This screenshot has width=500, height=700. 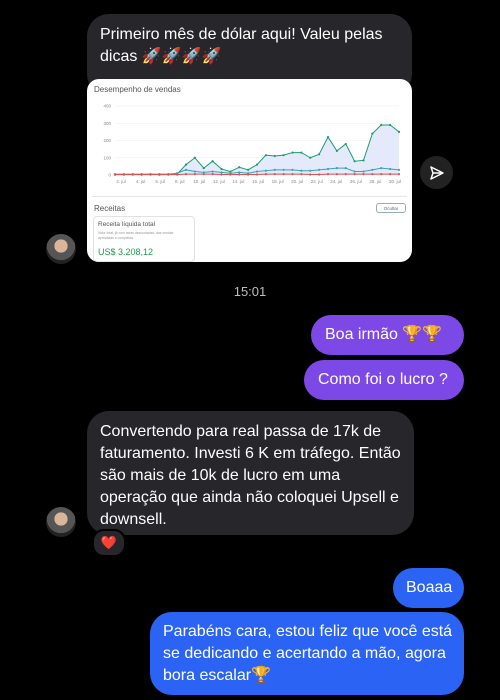 I want to click on hide-button: Ocultar, so click(x=391, y=208).